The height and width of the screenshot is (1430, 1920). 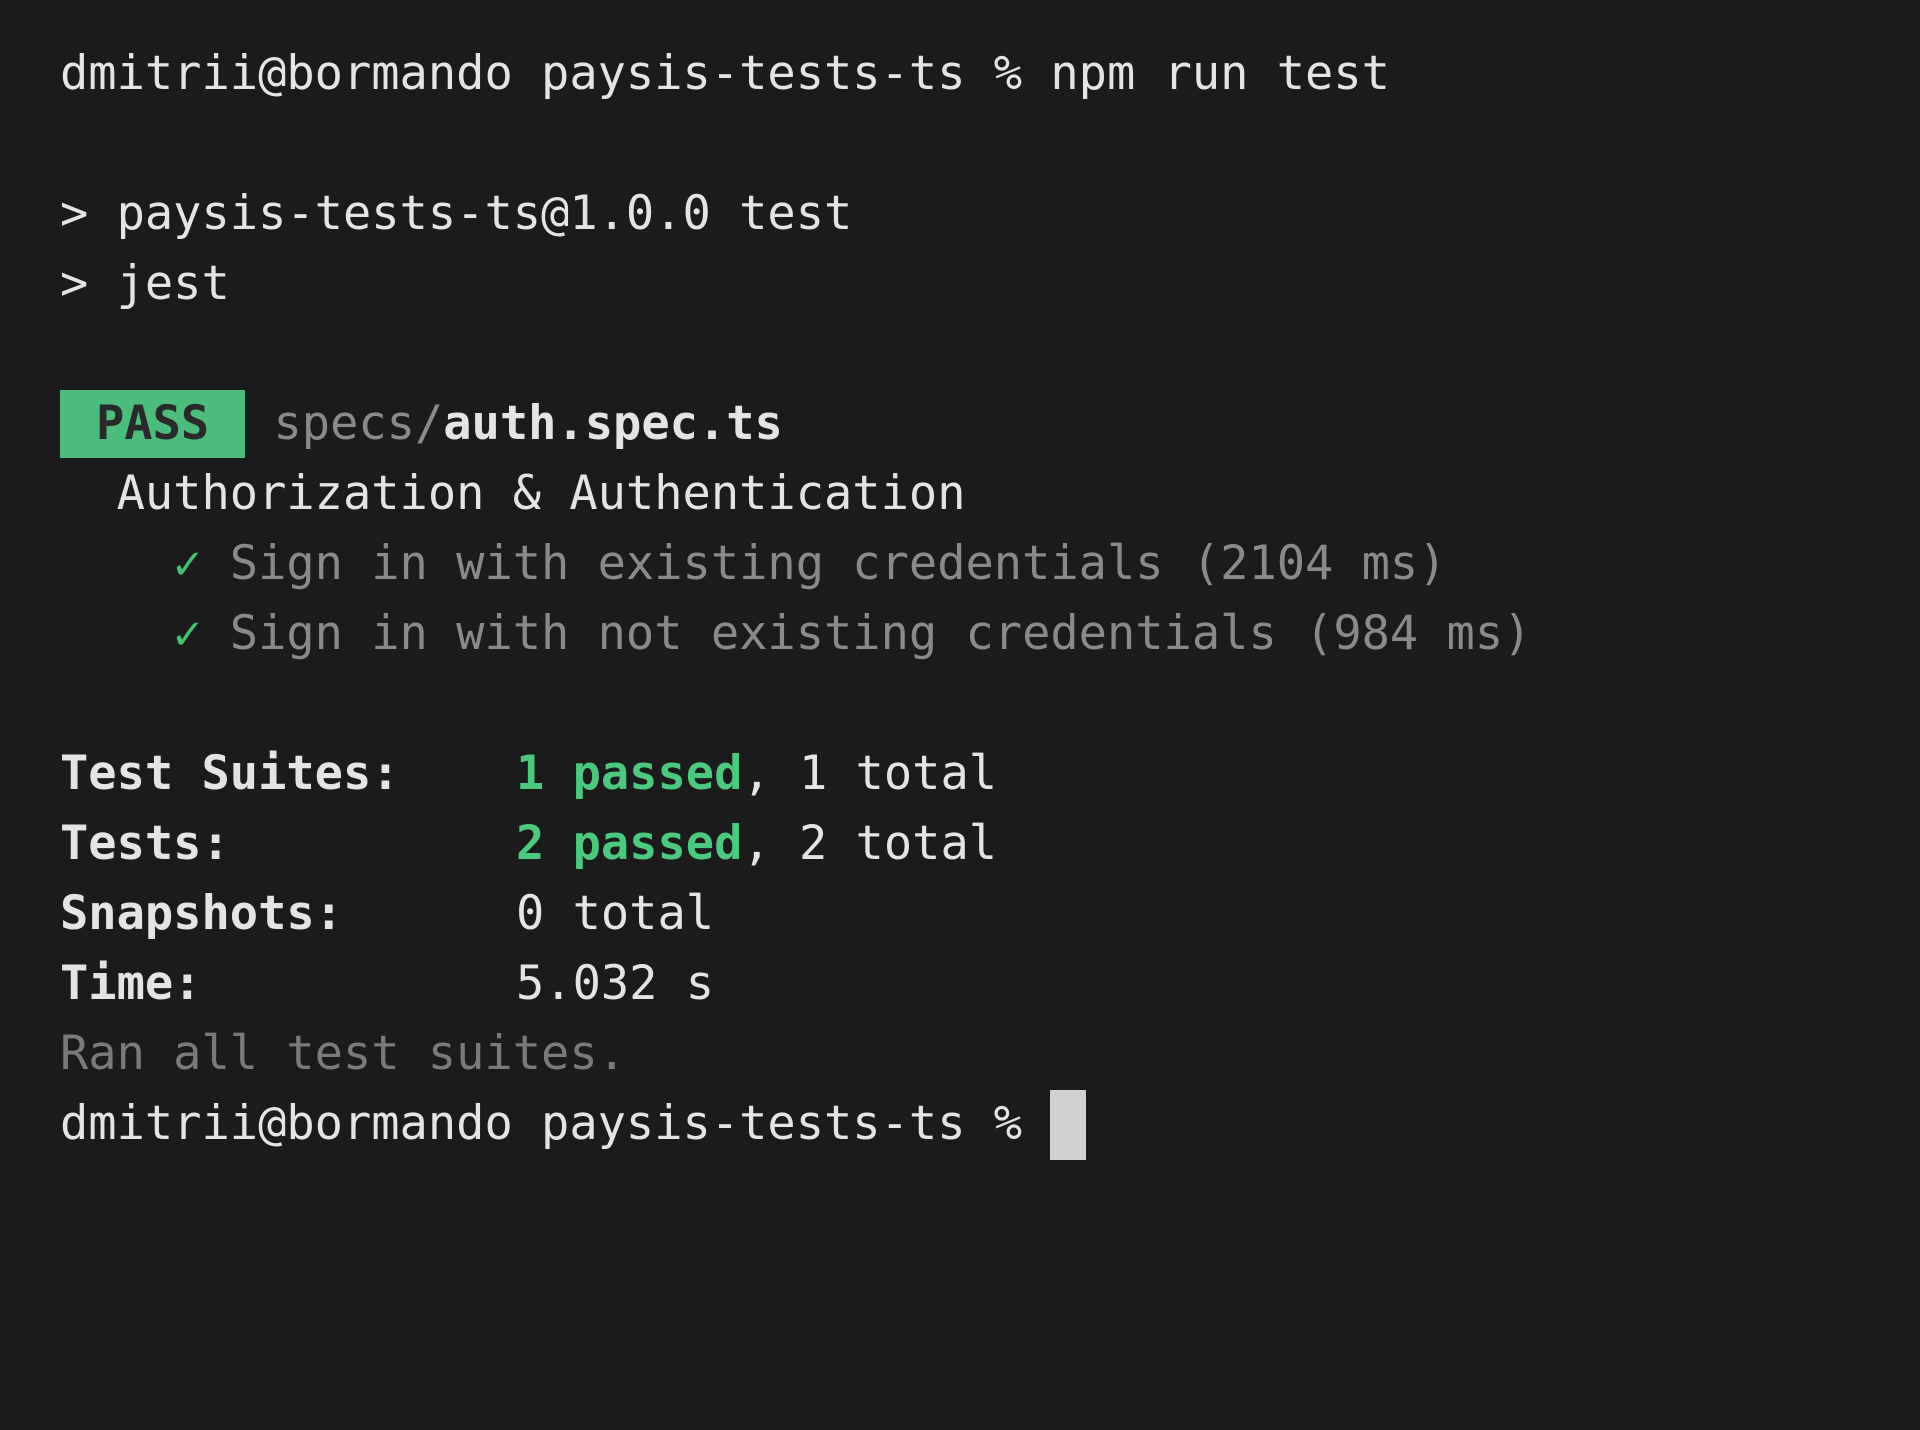 I want to click on test-file-dir: specs/, so click(x=358, y=423).